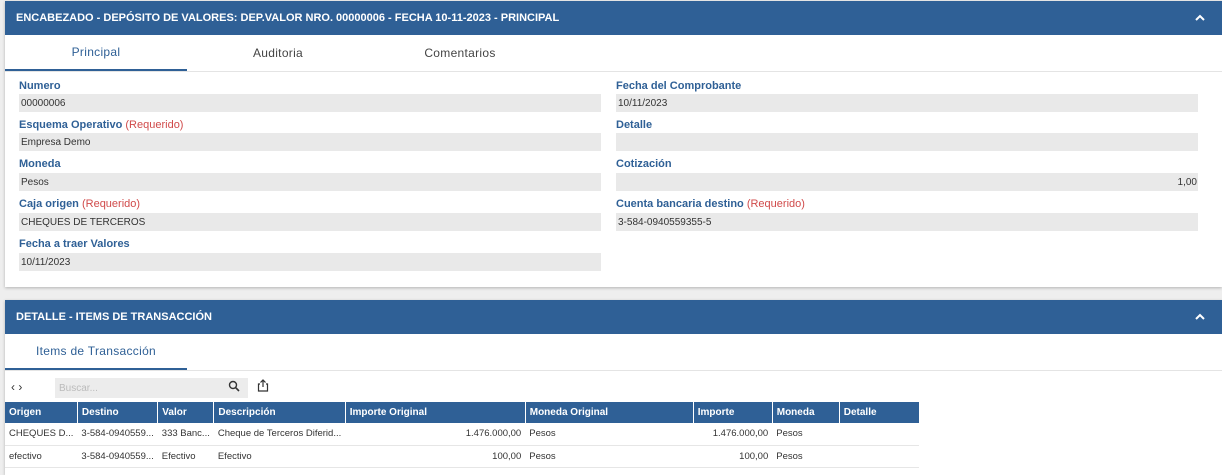 Image resolution: width=1222 pixels, height=475 pixels. I want to click on detail-tabs: Items de Transacción, so click(613, 352).